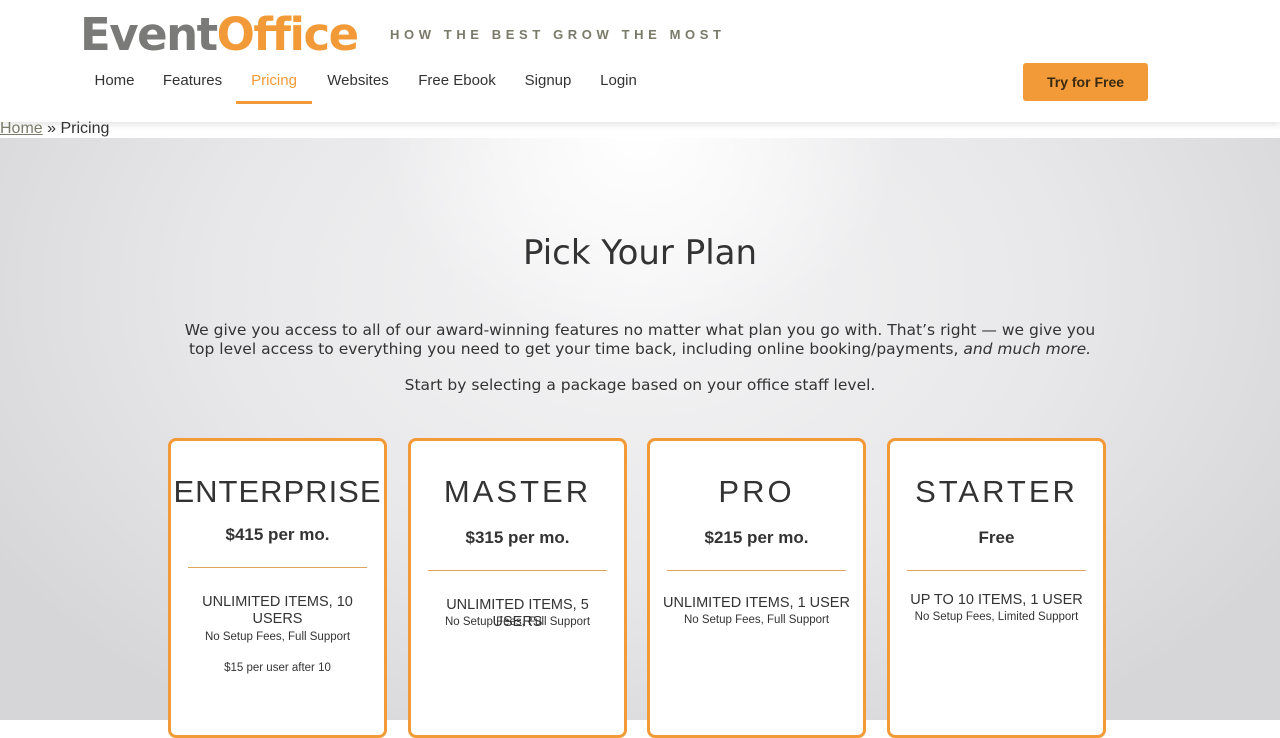 The width and height of the screenshot is (1280, 738). Describe the element at coordinates (457, 83) in the screenshot. I see `nav-free-ebook: Free Ebook` at that location.